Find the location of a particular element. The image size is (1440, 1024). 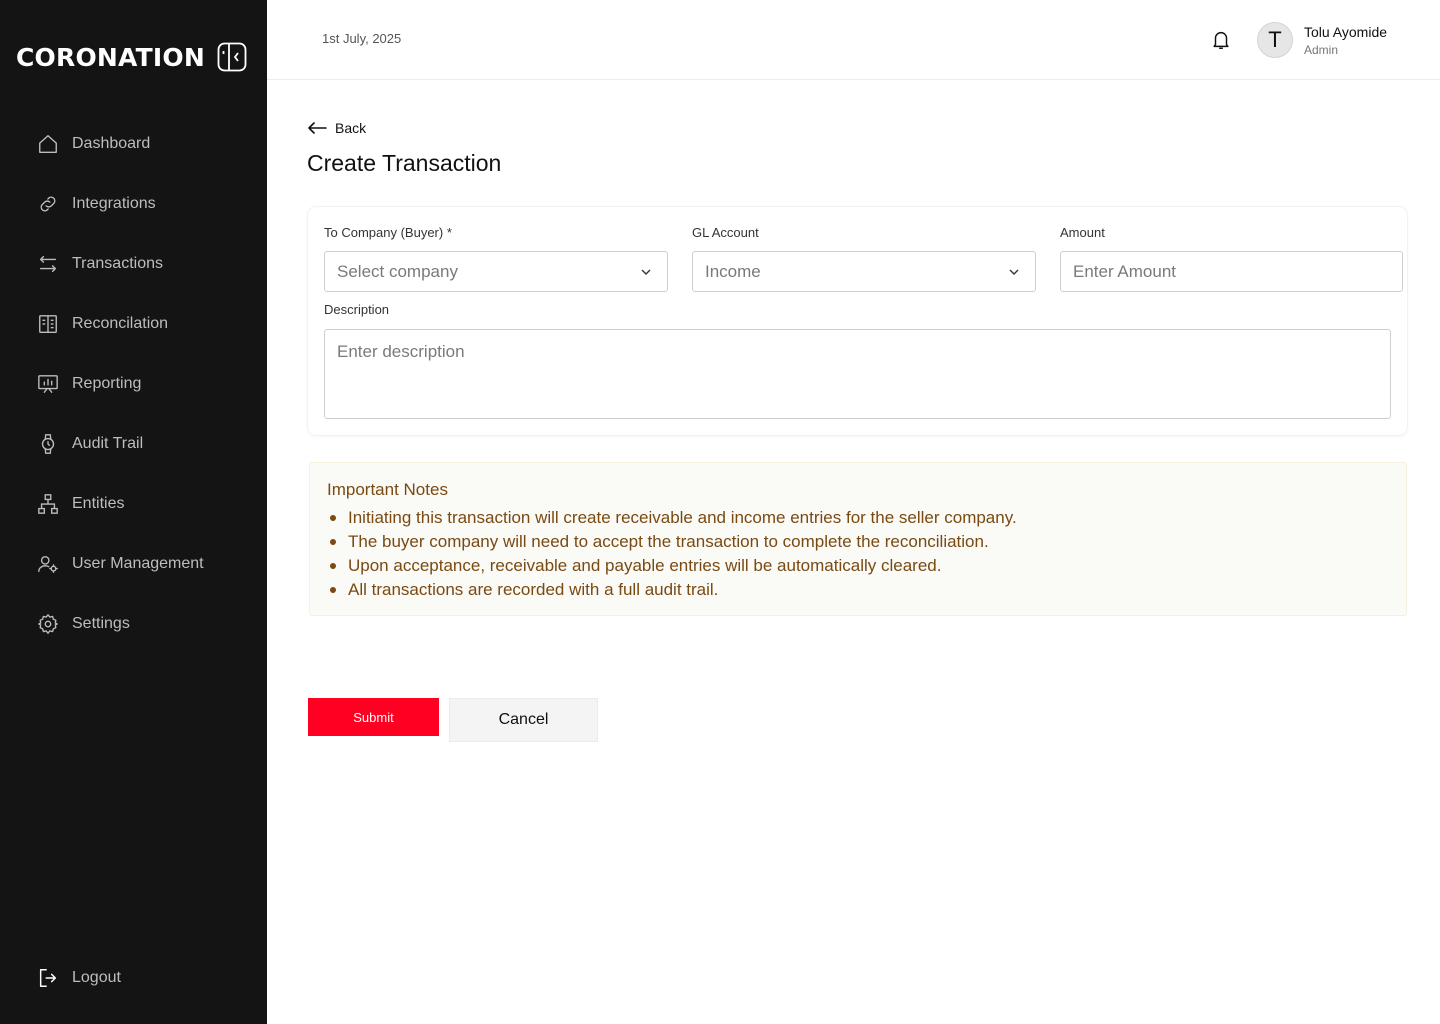

presentation-chart-icon is located at coordinates (48, 384).